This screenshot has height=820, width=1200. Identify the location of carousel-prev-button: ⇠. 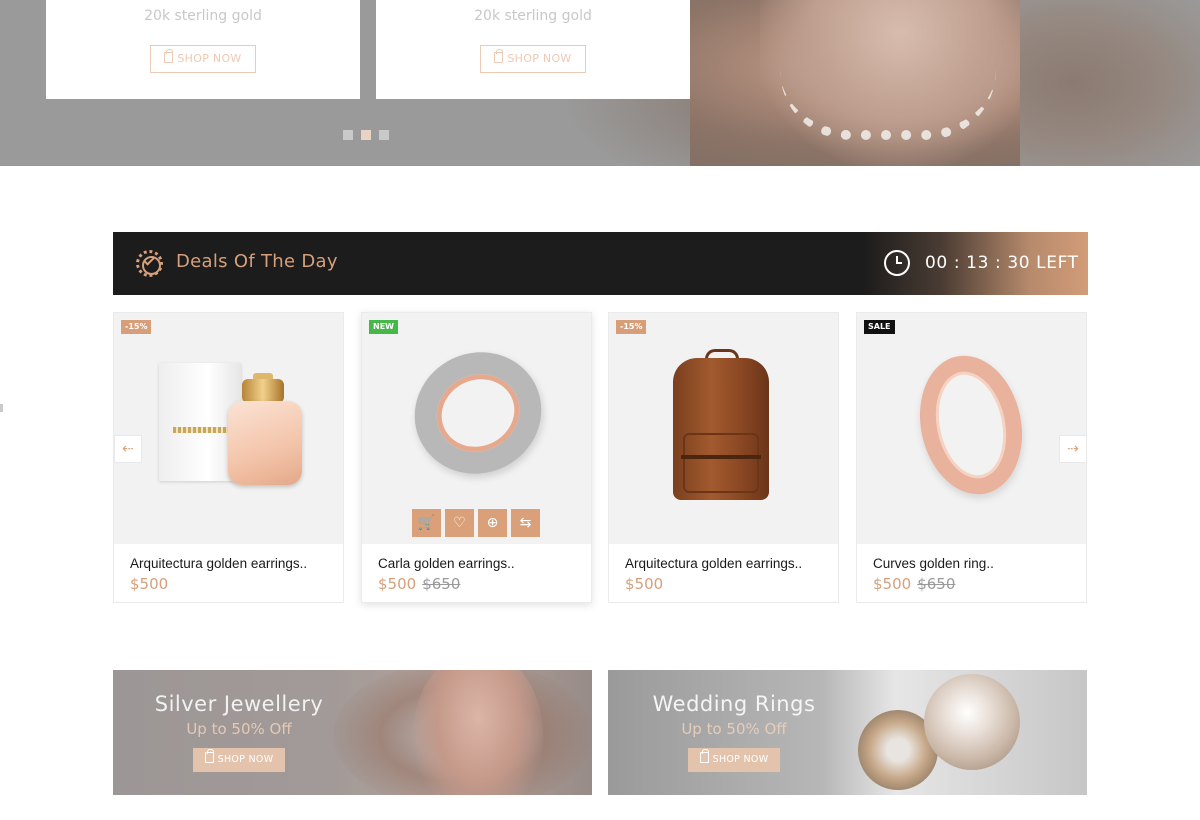
(128, 449).